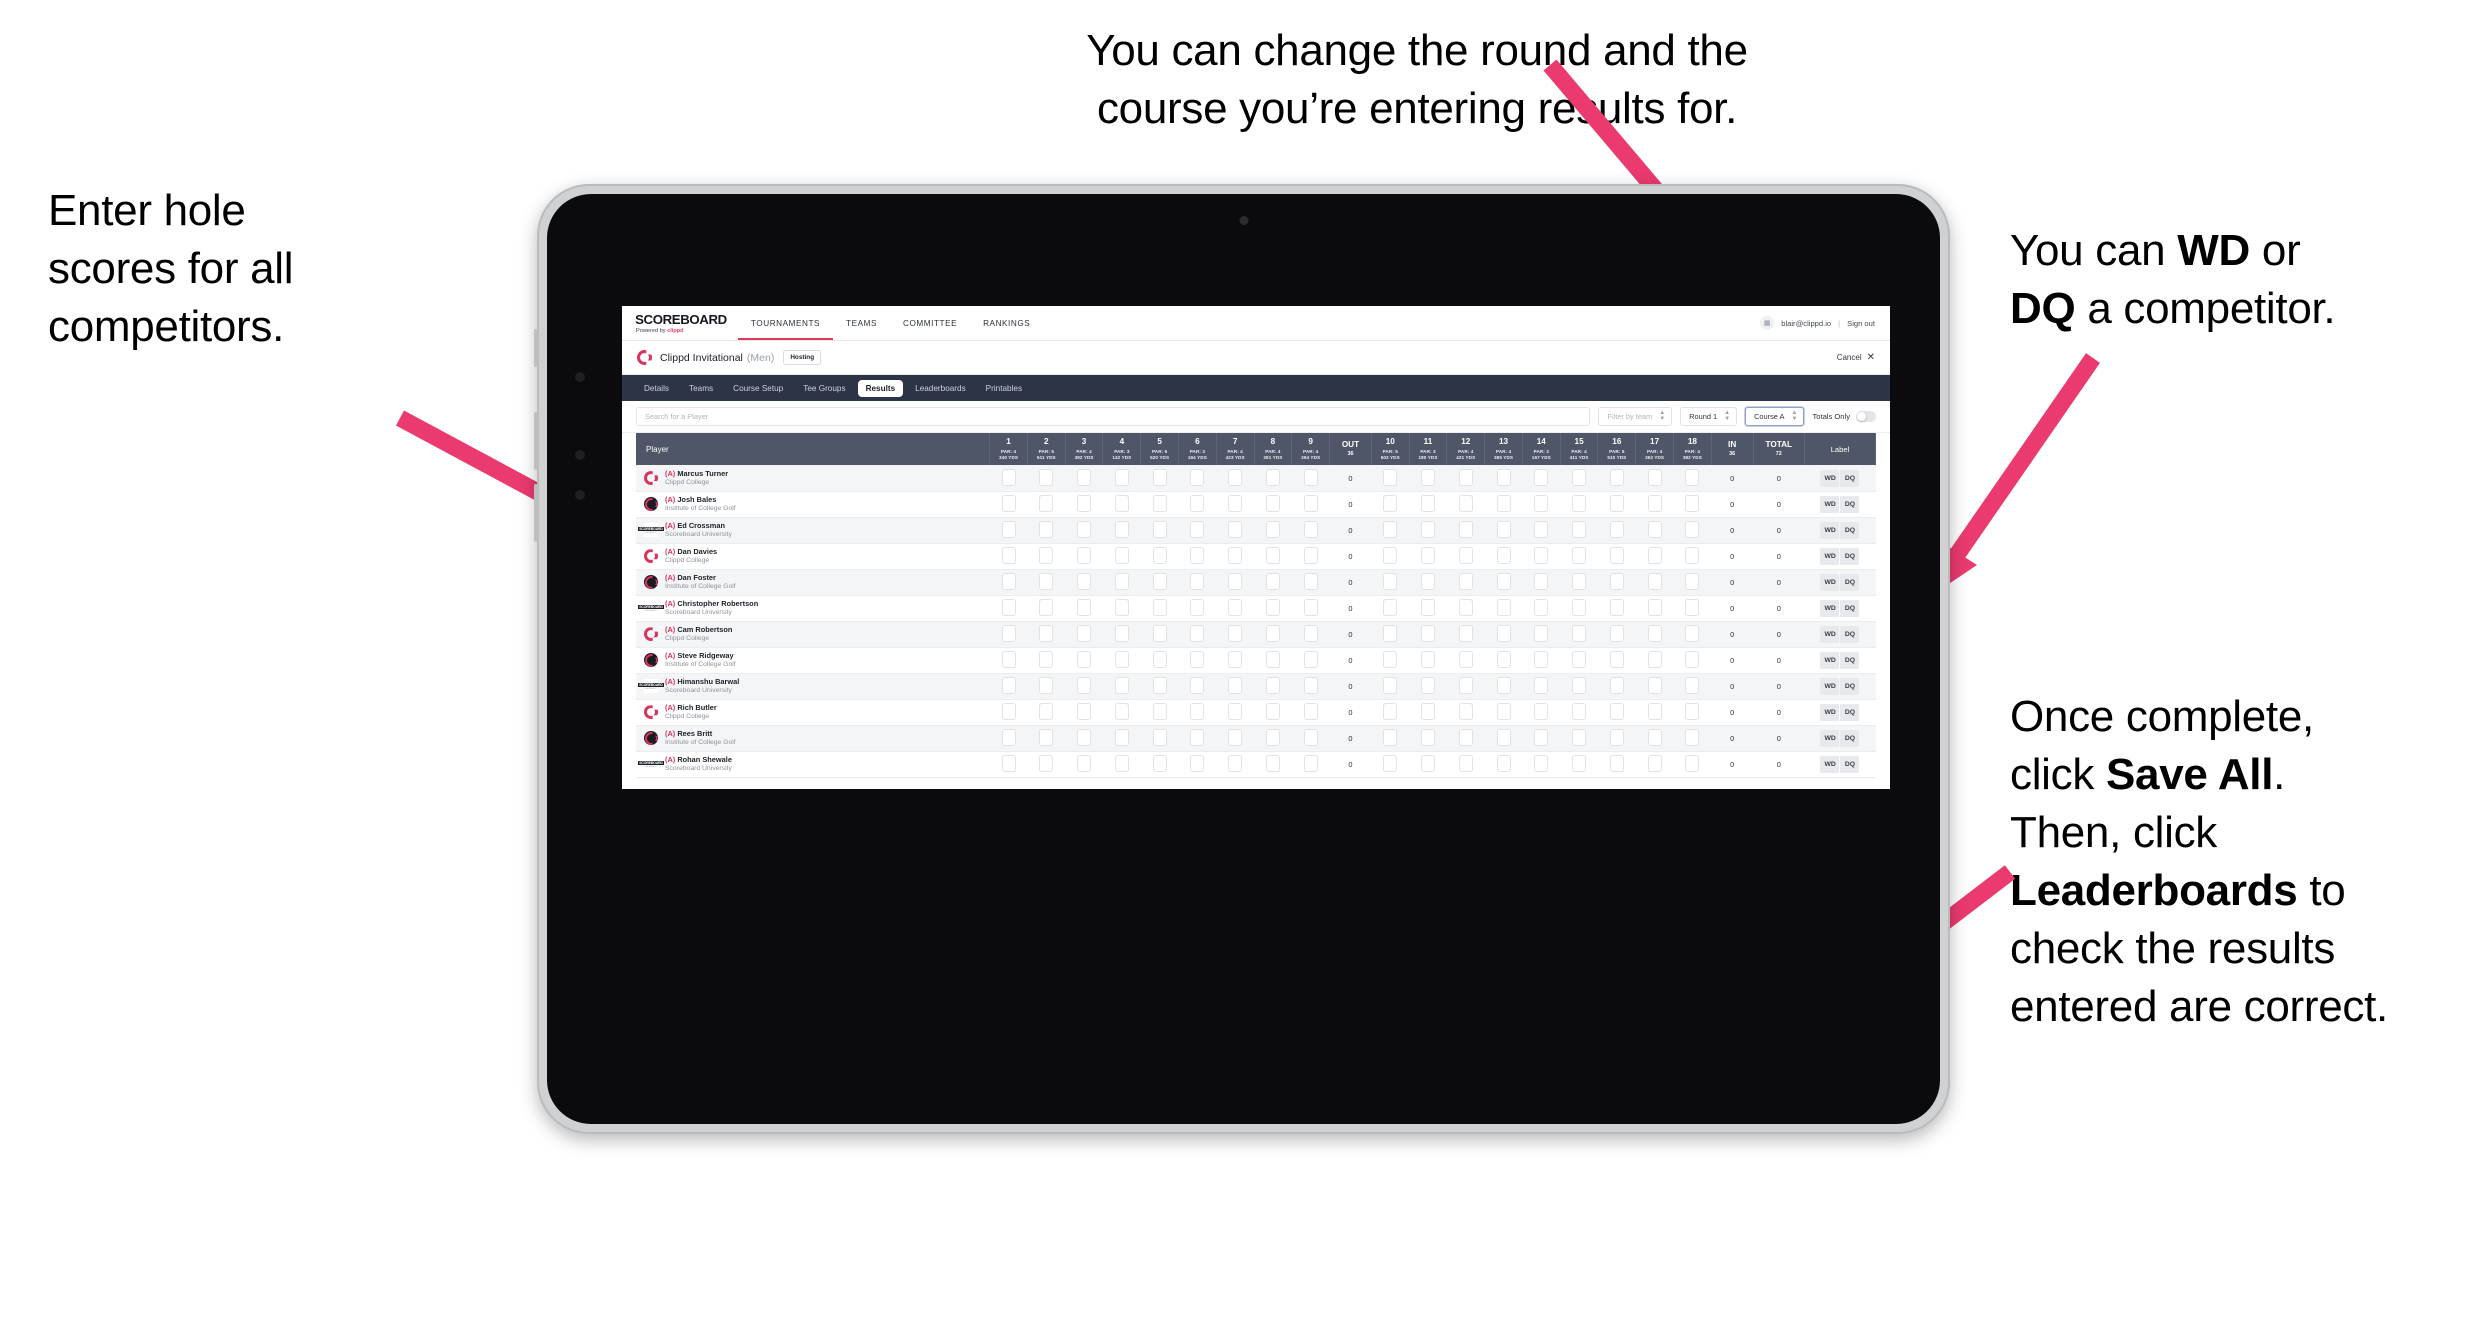 Image resolution: width=2489 pixels, height=1339 pixels. I want to click on tab-printables: Printables, so click(1004, 388).